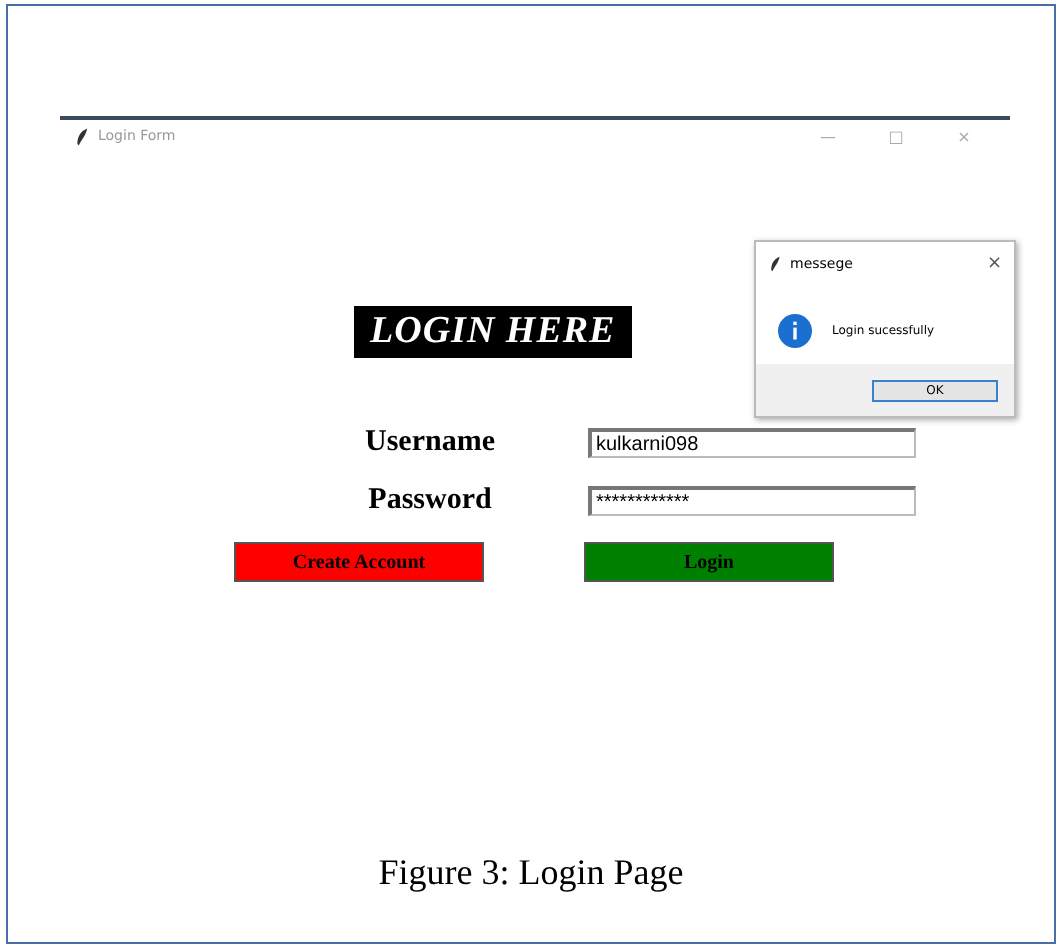  Describe the element at coordinates (531, 873) in the screenshot. I see `figure-caption: Figure 3: Login Page` at that location.